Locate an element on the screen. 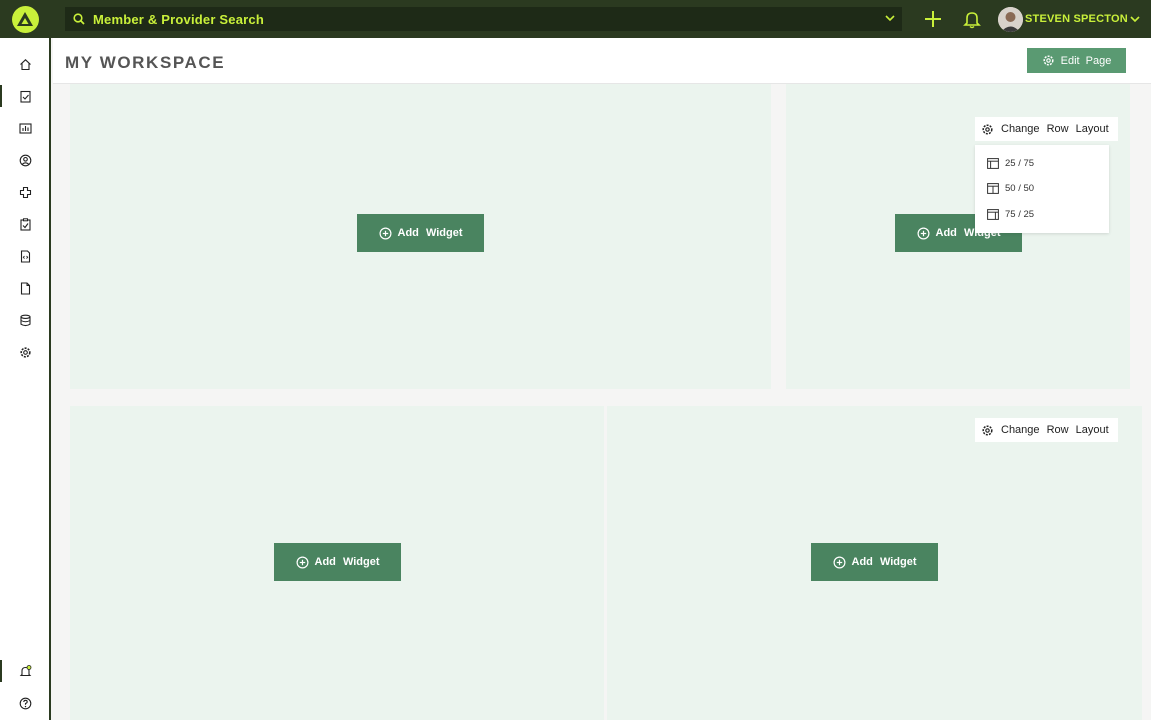  bottom-indicator is located at coordinates (1, 671).